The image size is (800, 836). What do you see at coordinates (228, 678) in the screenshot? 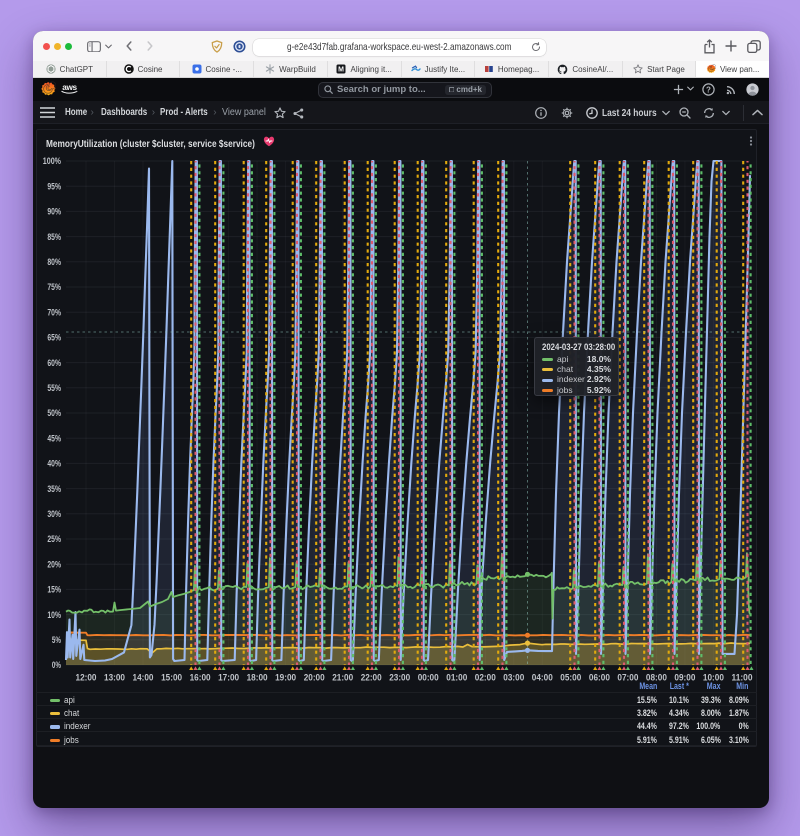
I see `svg-text: 17:00` at bounding box center [228, 678].